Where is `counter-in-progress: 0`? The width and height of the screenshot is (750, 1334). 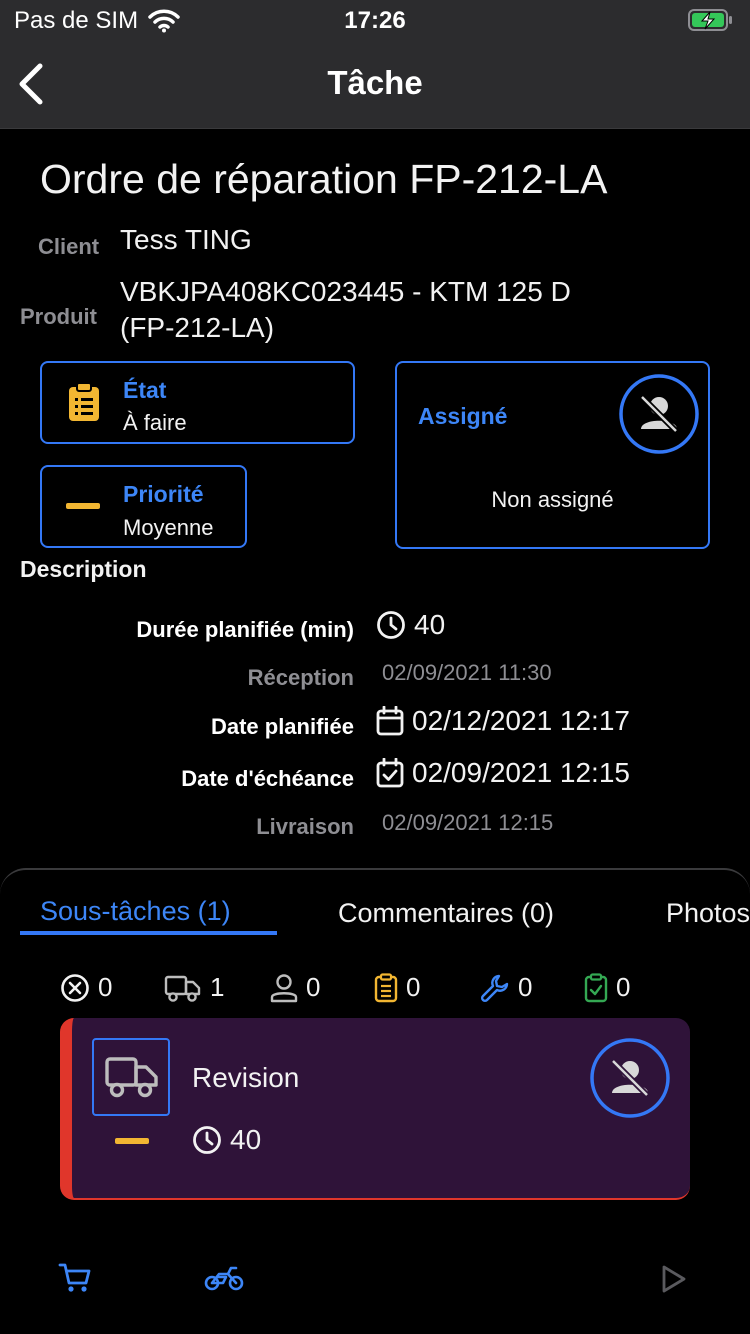
counter-in-progress: 0 is located at coordinates (506, 987).